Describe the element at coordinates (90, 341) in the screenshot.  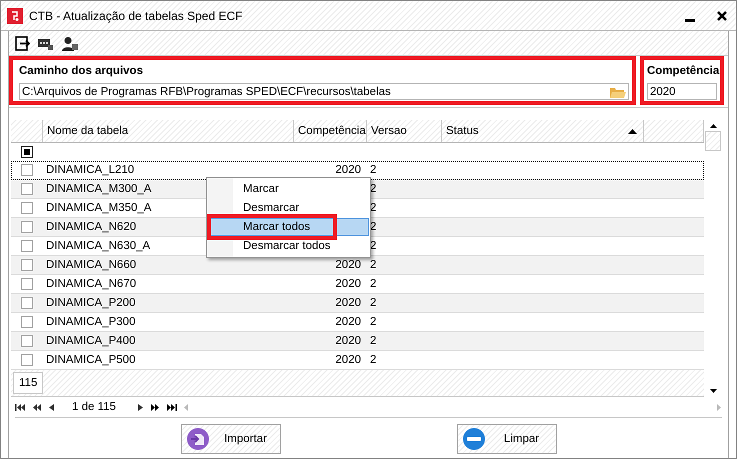
I see `table-cell-text: DINAMICA_P400` at that location.